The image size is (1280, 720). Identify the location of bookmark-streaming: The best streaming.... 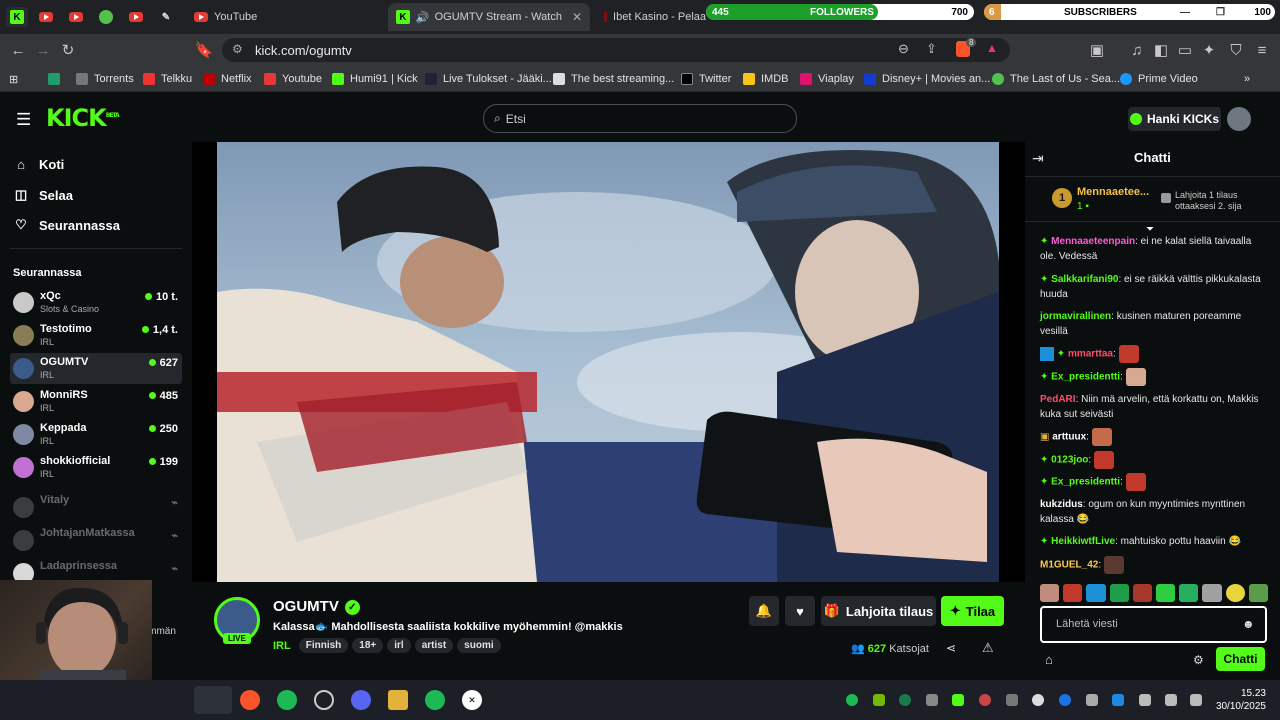
(613, 79).